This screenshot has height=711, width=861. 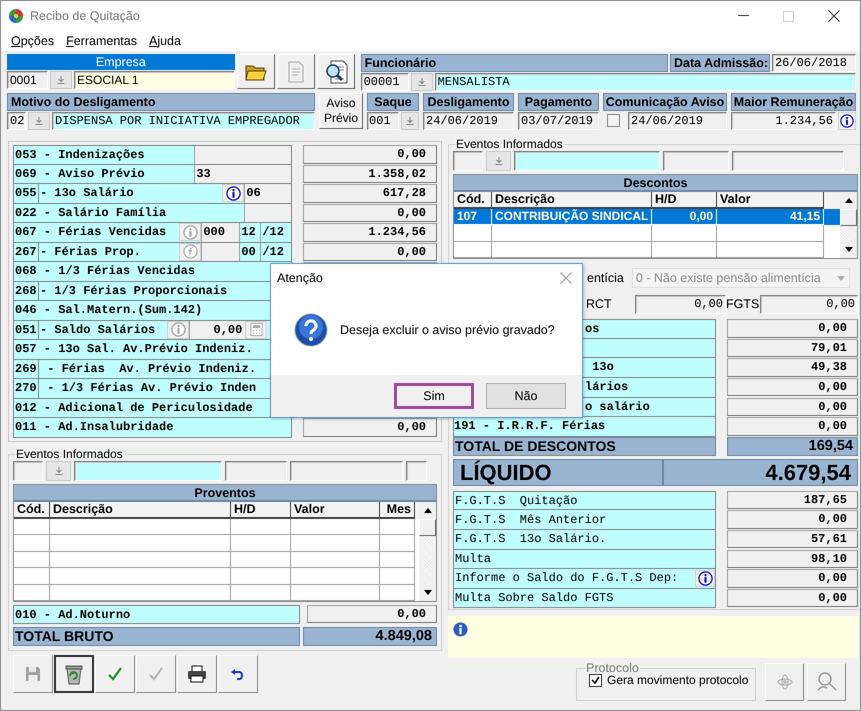 I want to click on minimize-icon, so click(x=743, y=16).